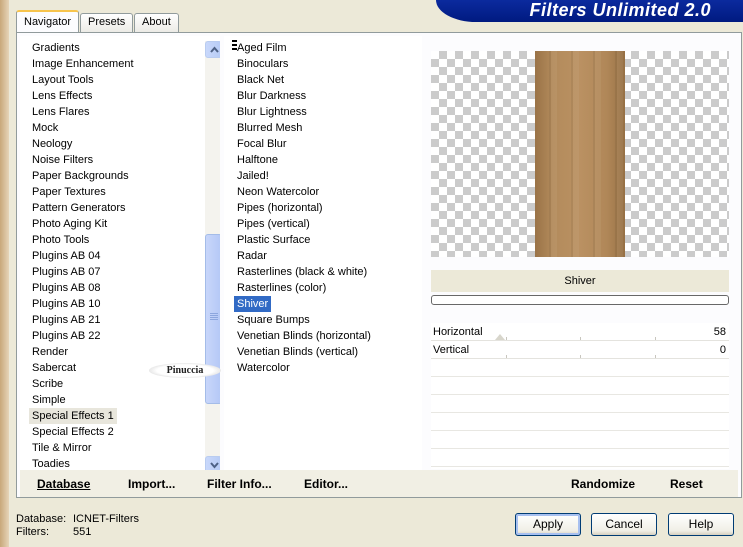  Describe the element at coordinates (302, 272) in the screenshot. I see `filter-item: Rasterlines (black & white)` at that location.